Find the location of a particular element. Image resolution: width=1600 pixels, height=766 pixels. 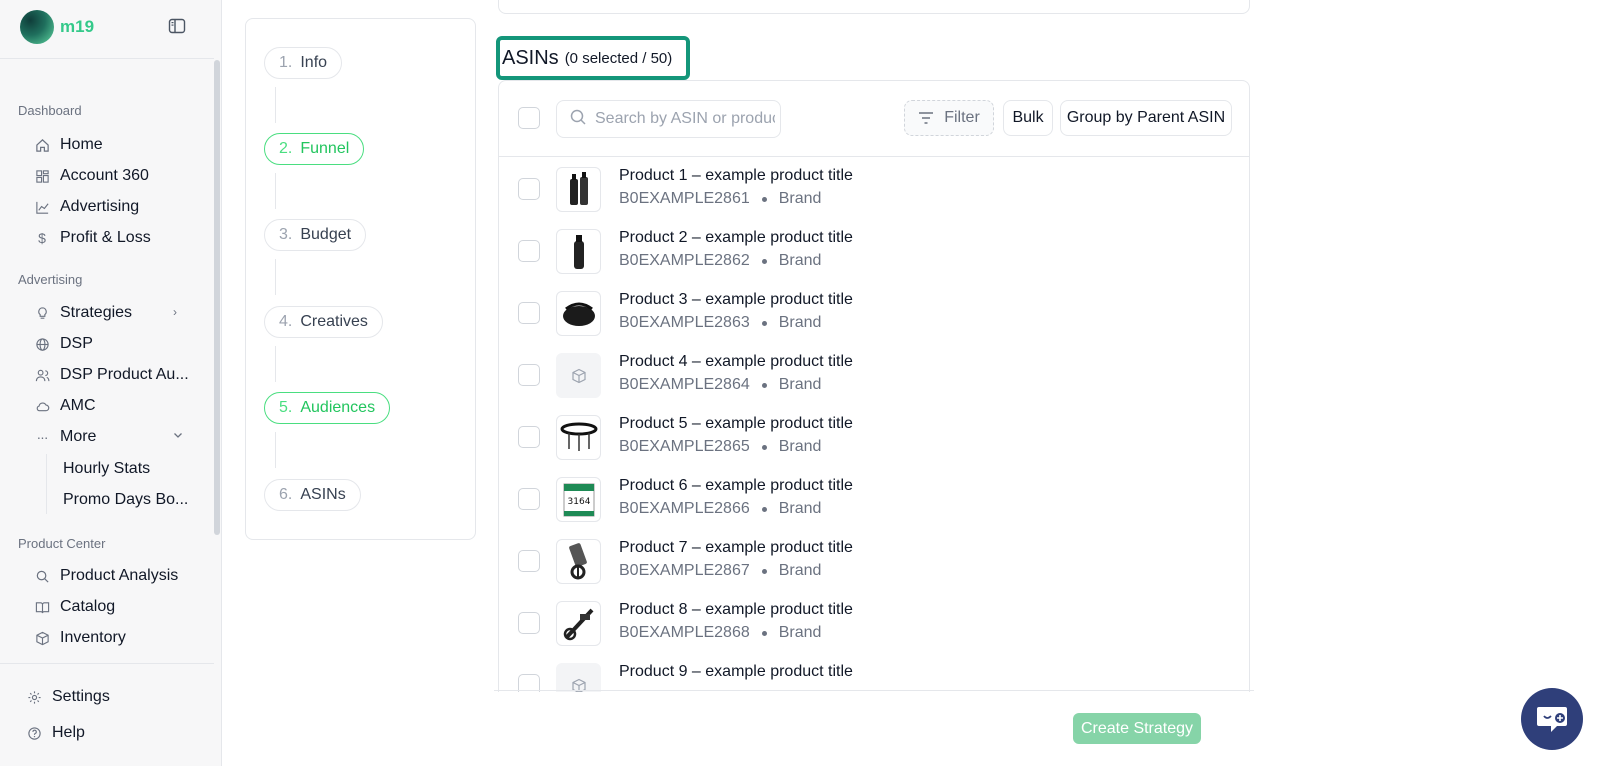

sidebar-item-profit-loss: $ Profit & Loss is located at coordinates (92, 238).